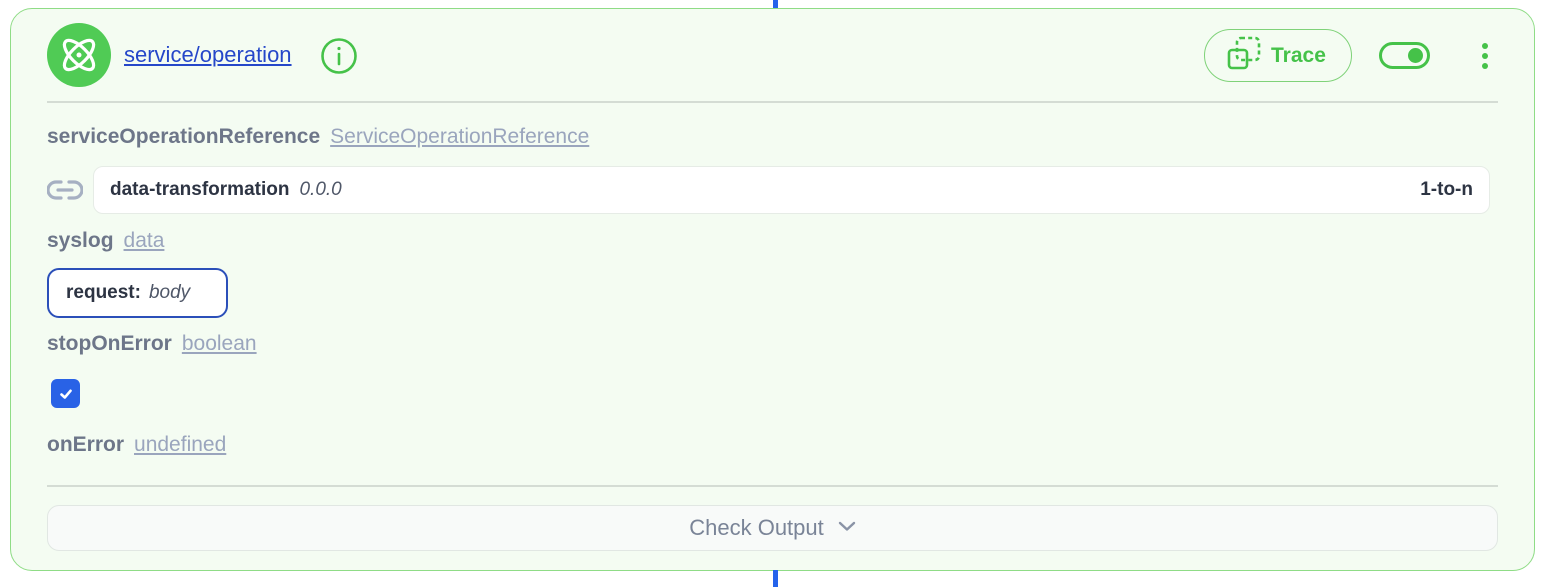  What do you see at coordinates (180, 445) in the screenshot?
I see `field-type-link: undefined` at bounding box center [180, 445].